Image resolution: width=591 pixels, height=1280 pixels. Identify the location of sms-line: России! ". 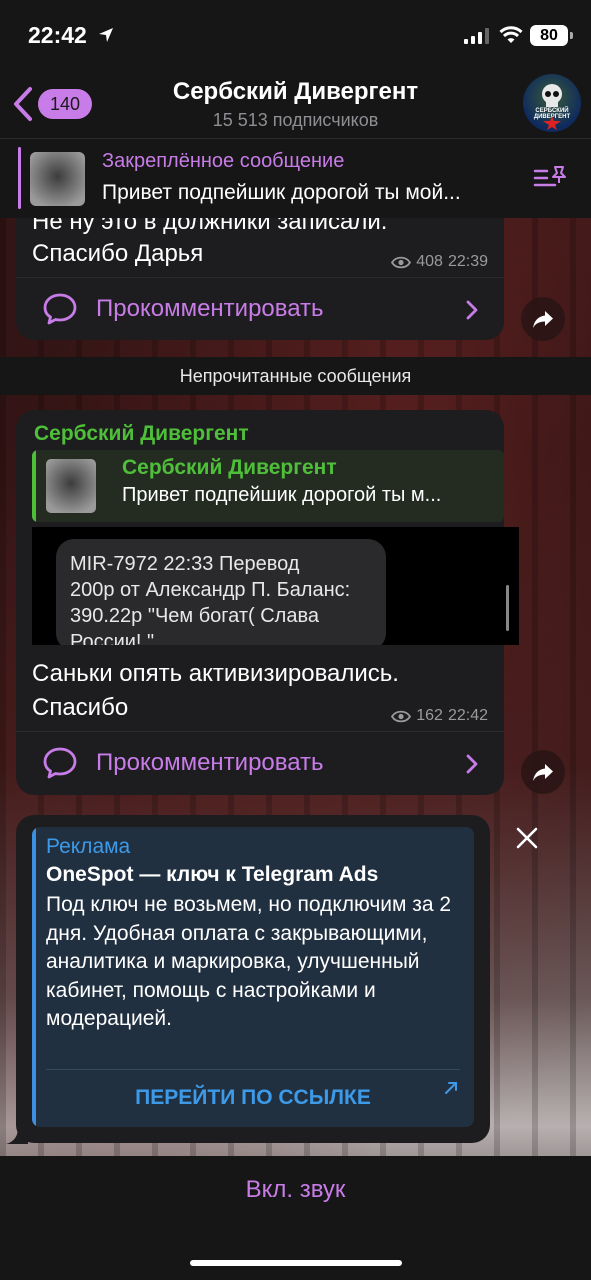
(112, 638).